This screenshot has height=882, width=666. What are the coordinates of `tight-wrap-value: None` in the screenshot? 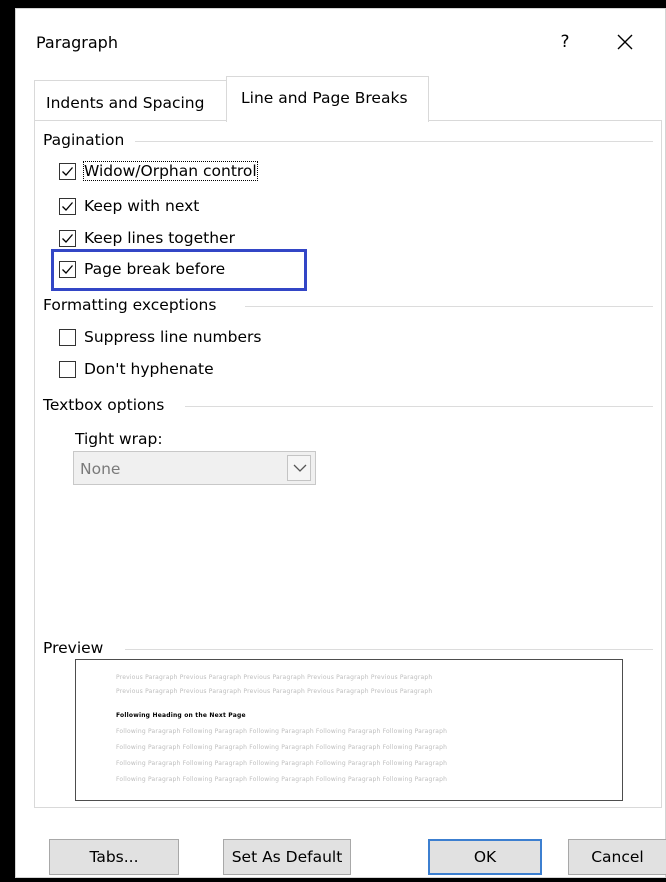 It's located at (100, 469).